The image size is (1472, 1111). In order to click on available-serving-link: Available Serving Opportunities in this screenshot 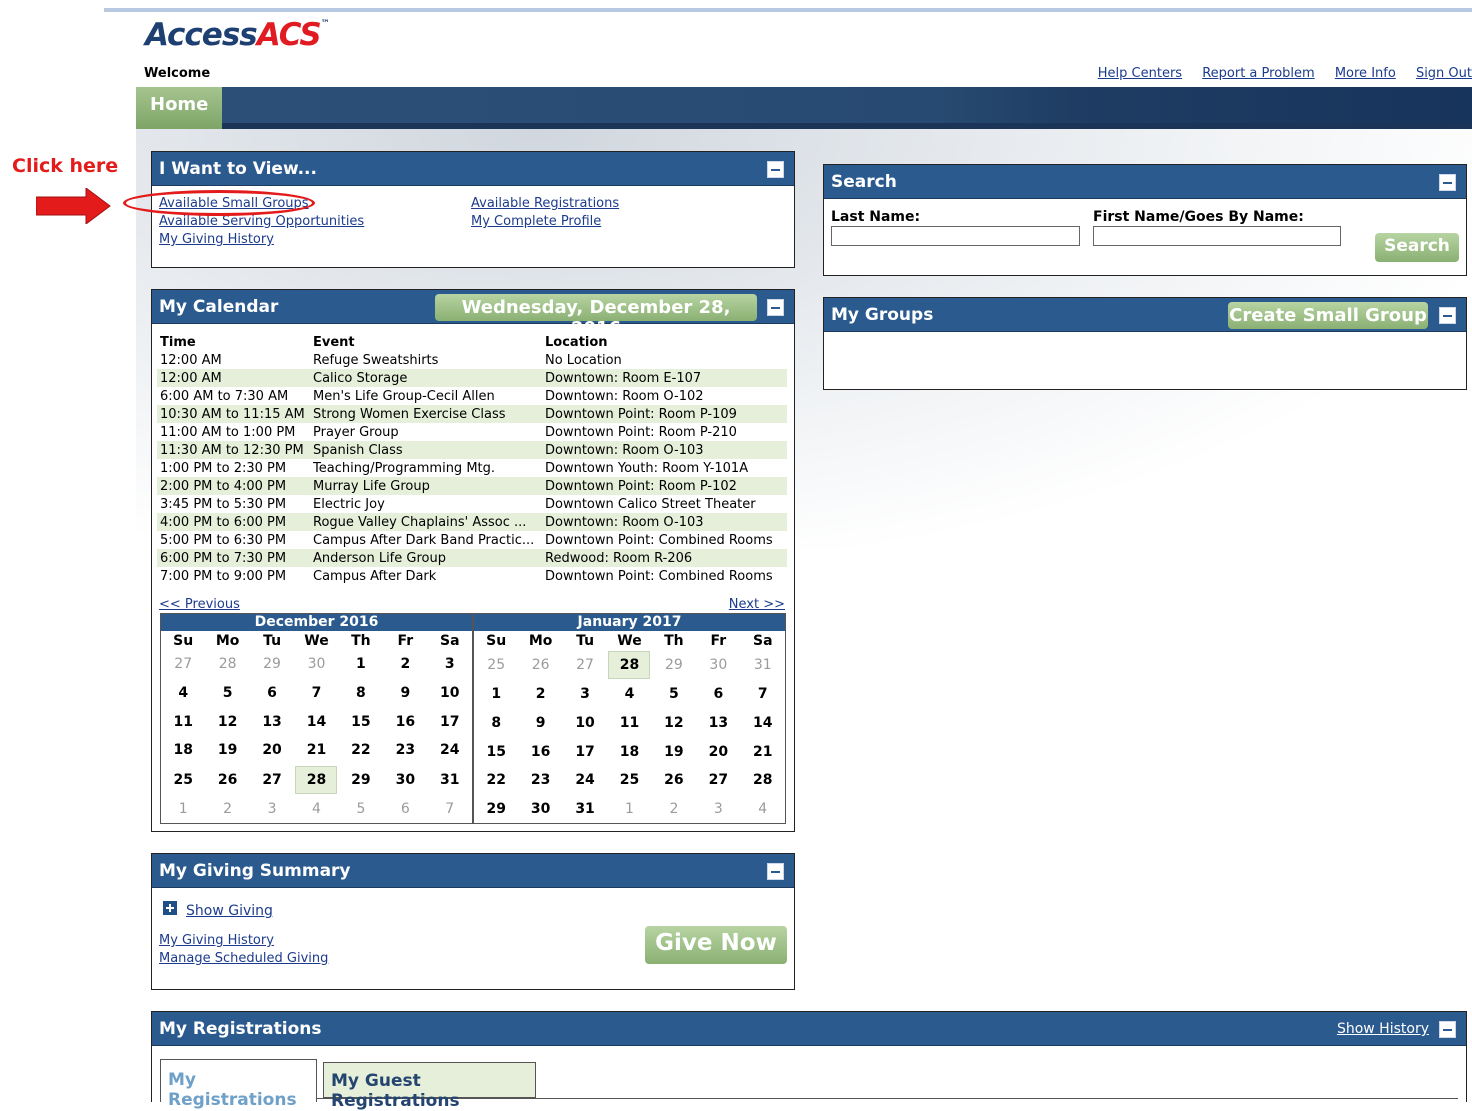, I will do `click(261, 221)`.